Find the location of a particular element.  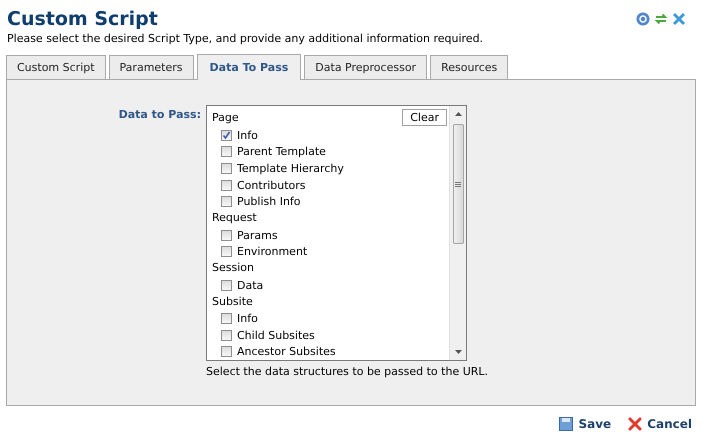

tab: Resources is located at coordinates (469, 67).